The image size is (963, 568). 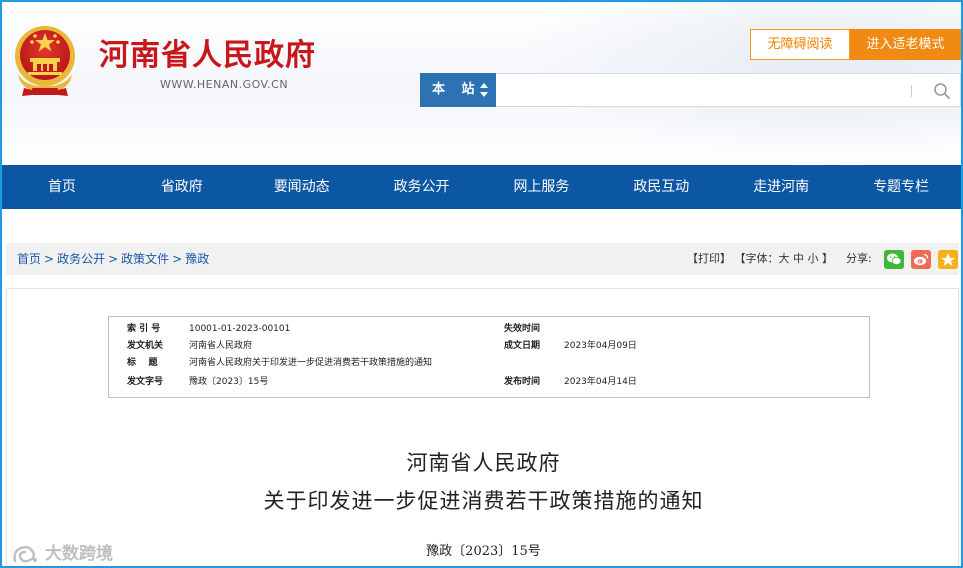 I want to click on title-value: 河南省人民政府关于印发进一步促进消费若干政策措施的通知, so click(x=311, y=363).